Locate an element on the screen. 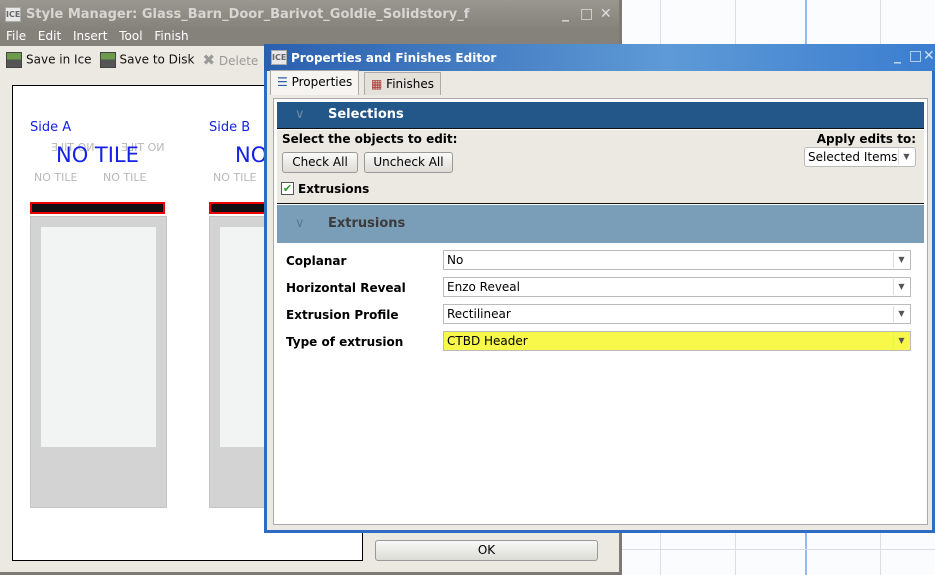  header-bar-side-b is located at coordinates (239, 208).